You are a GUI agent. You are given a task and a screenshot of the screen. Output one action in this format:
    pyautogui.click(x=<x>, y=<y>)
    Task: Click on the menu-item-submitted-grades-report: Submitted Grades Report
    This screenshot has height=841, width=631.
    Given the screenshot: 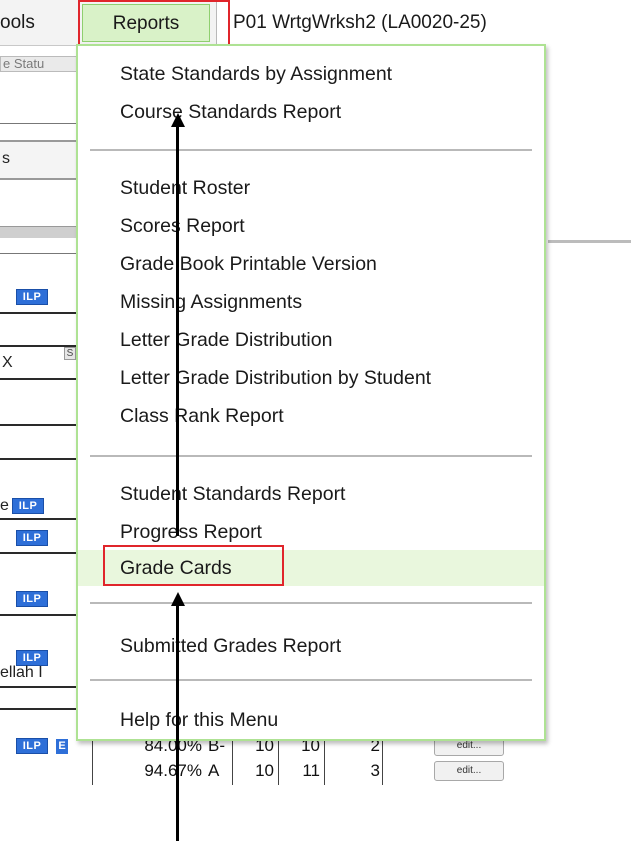 What is the action you would take?
    pyautogui.click(x=311, y=646)
    